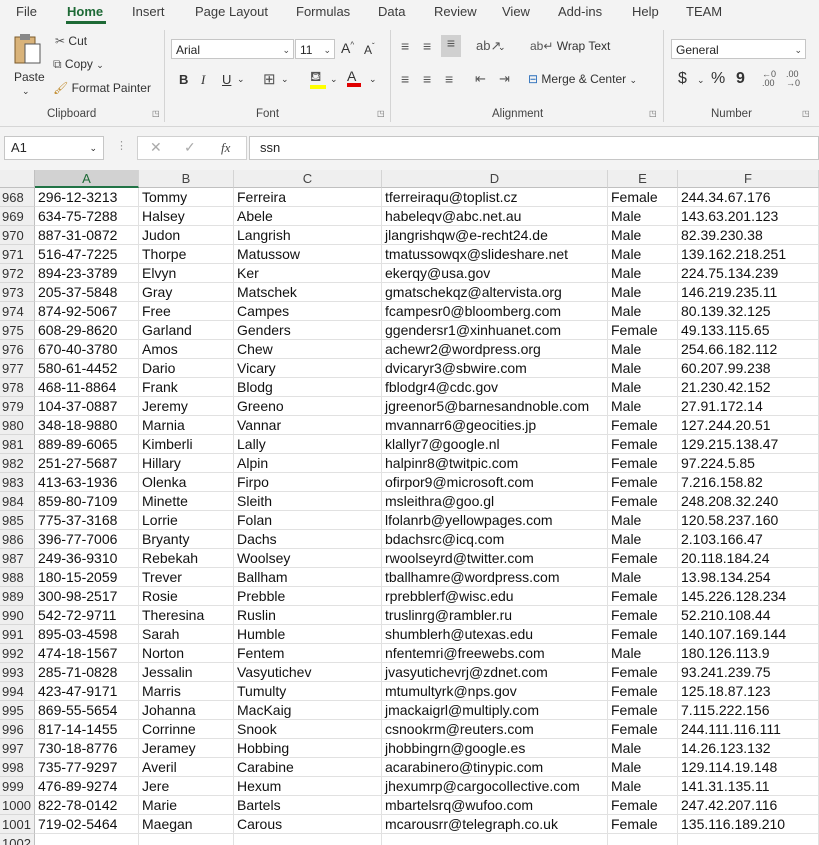 This screenshot has width=819, height=845. What do you see at coordinates (308, 824) in the screenshot?
I see `cell-c: Carous` at bounding box center [308, 824].